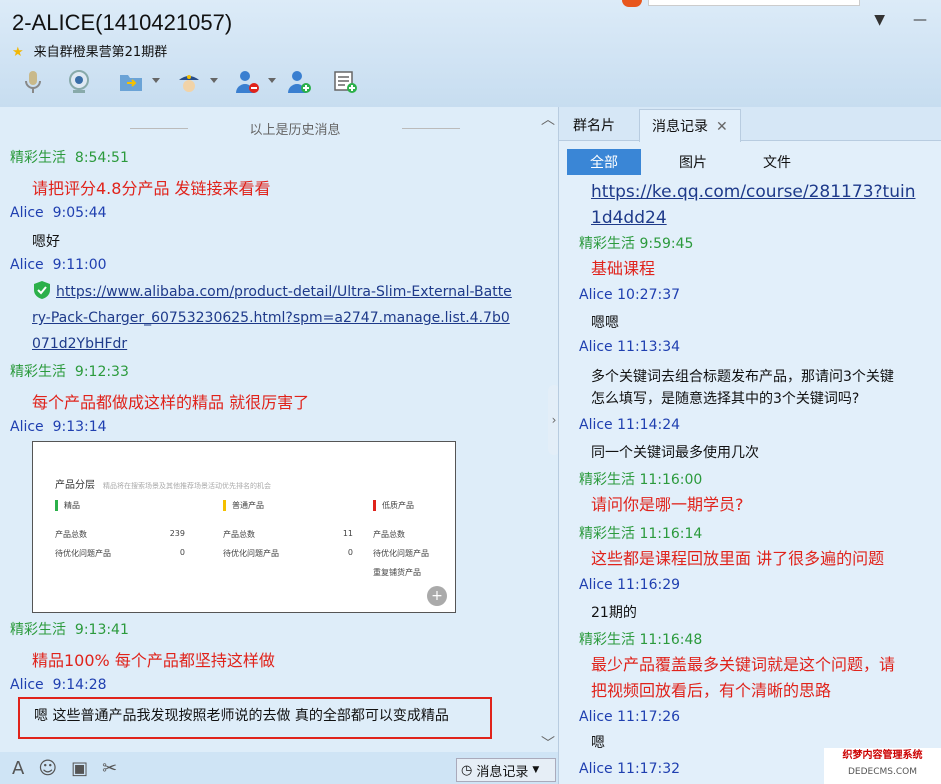  I want to click on message-header: 精彩生活 9:13:41, so click(69, 630).